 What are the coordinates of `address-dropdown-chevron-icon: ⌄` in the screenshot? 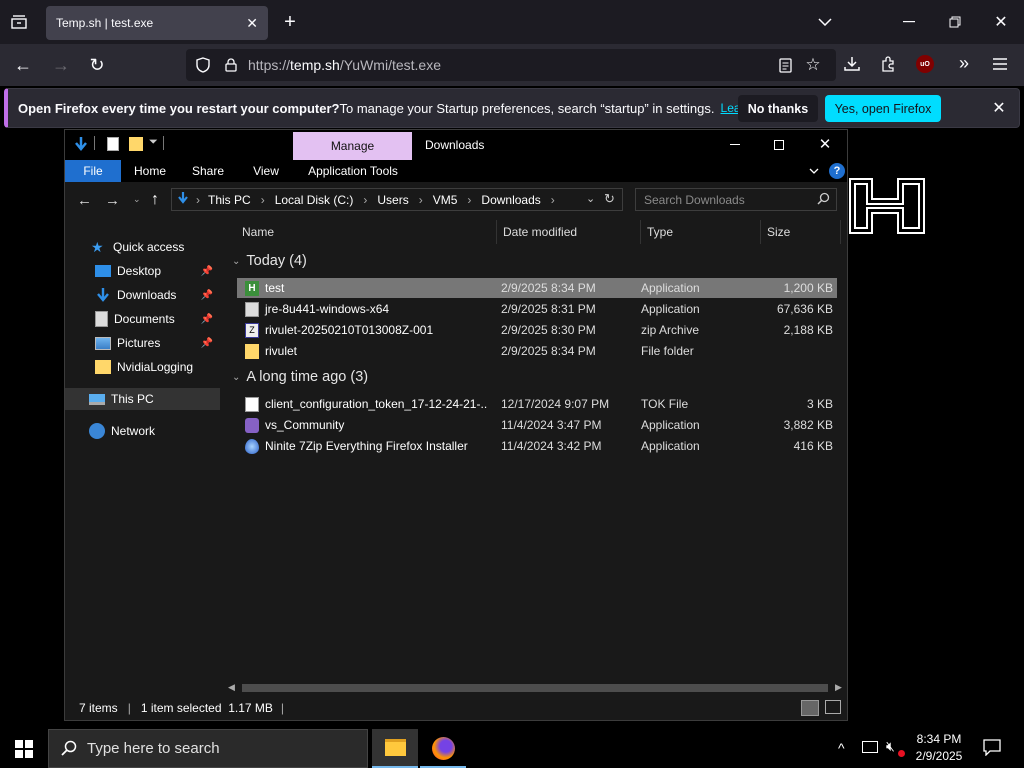 It's located at (590, 198).